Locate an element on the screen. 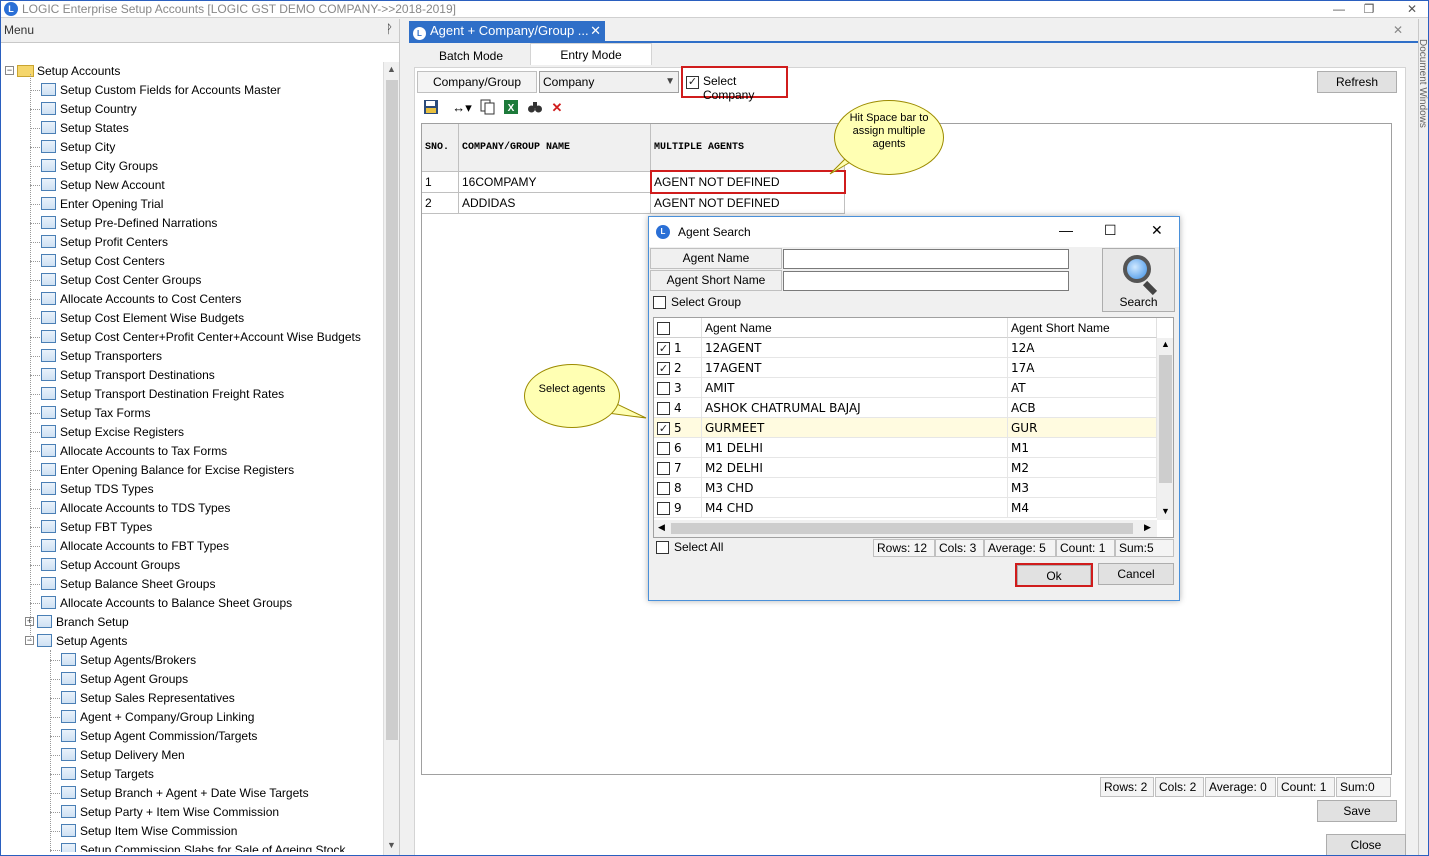 The width and height of the screenshot is (1429, 856). agent-short-name-input is located at coordinates (926, 281).